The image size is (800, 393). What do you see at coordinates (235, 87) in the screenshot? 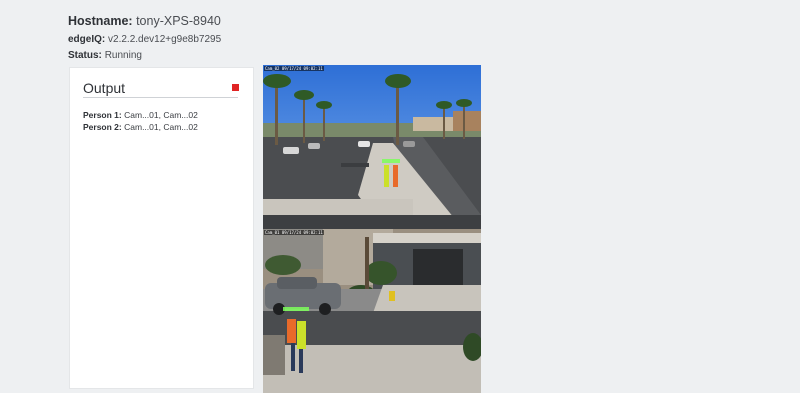
I see `stop-icon` at bounding box center [235, 87].